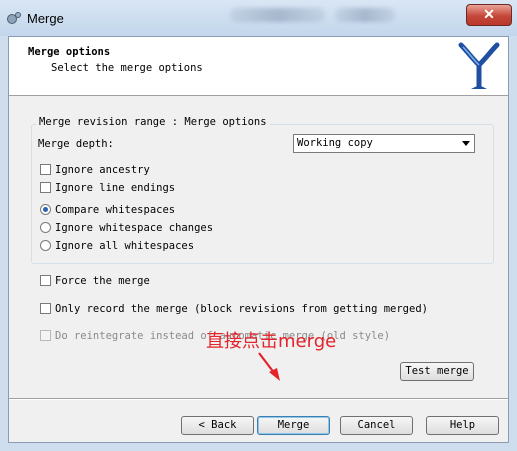 The height and width of the screenshot is (451, 517). What do you see at coordinates (462, 425) in the screenshot?
I see `help-button: Help` at bounding box center [462, 425].